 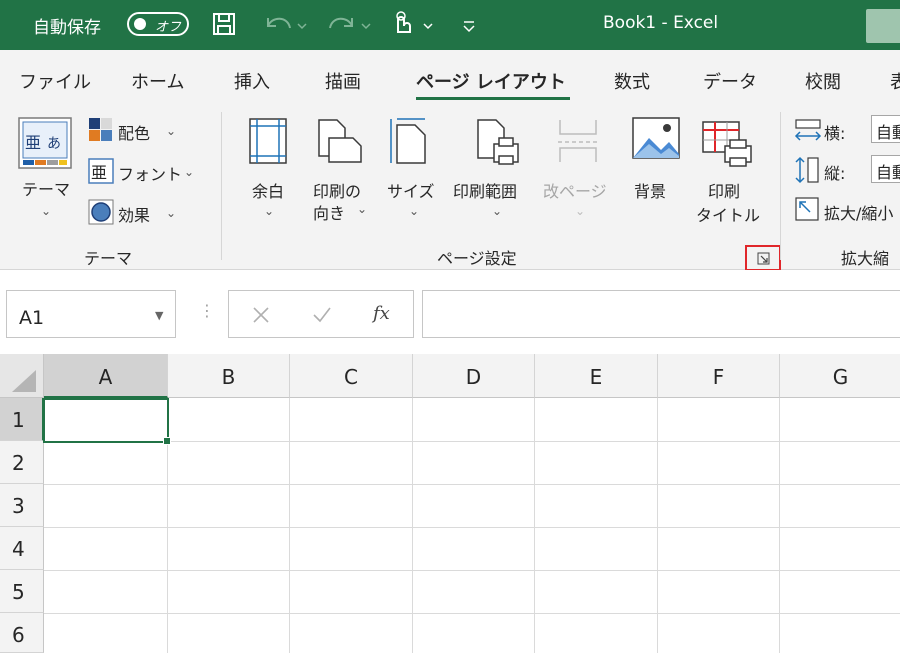 What do you see at coordinates (134, 132) in the screenshot?
I see `colors-label: 配色` at bounding box center [134, 132].